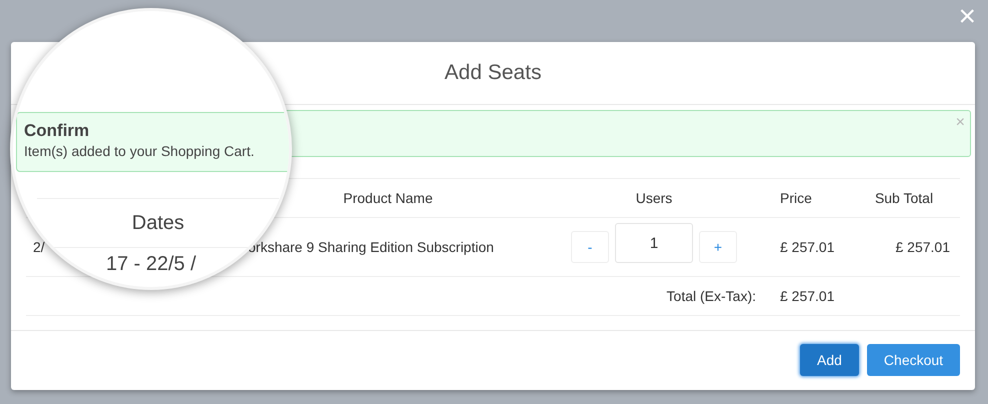 Image resolution: width=988 pixels, height=404 pixels. I want to click on column-header: Dates, so click(158, 223).